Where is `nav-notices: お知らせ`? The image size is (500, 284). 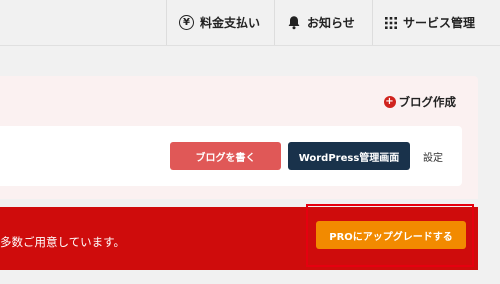
nav-notices: お知らせ is located at coordinates (323, 22).